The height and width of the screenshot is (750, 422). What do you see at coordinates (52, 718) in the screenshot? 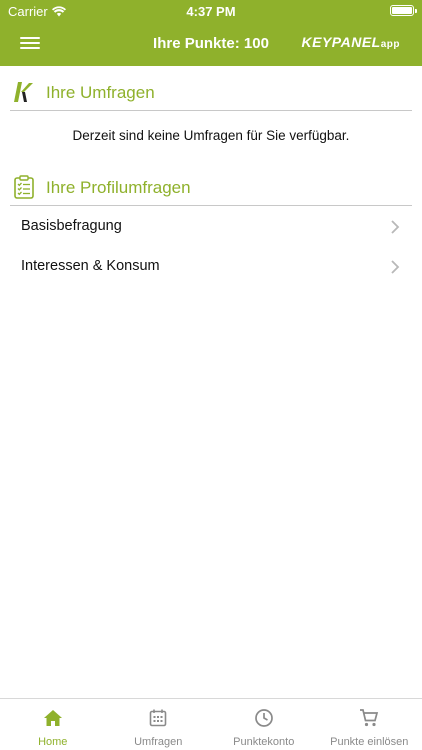
I see `home-icon` at bounding box center [52, 718].